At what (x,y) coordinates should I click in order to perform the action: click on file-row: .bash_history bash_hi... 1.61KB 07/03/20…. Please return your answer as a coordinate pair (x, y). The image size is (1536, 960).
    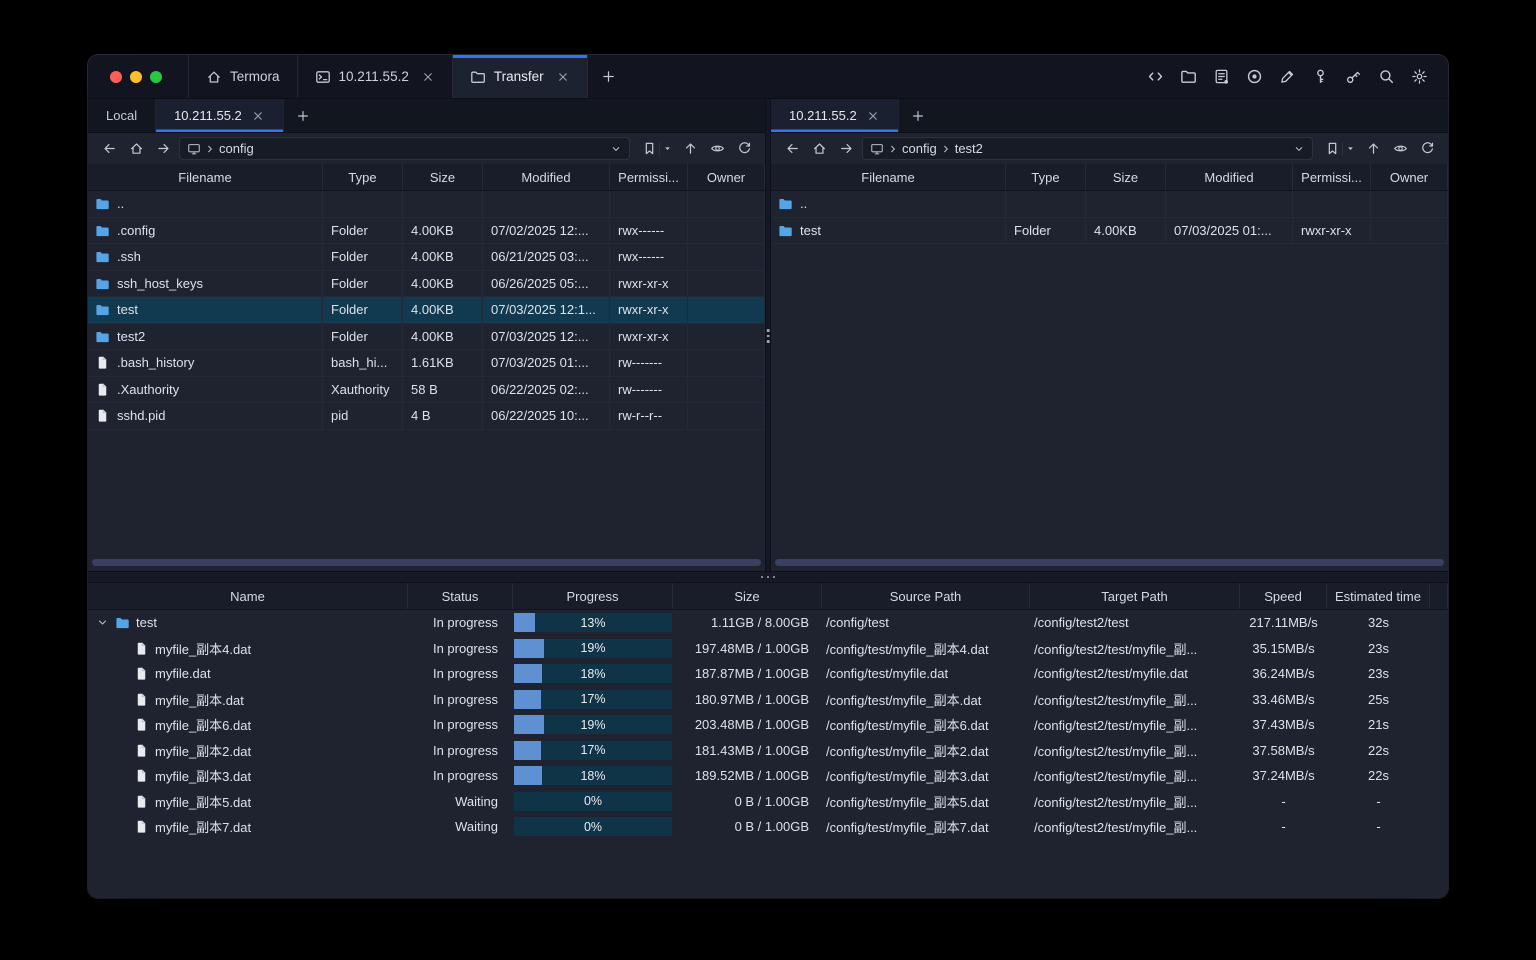
    Looking at the image, I should click on (426, 363).